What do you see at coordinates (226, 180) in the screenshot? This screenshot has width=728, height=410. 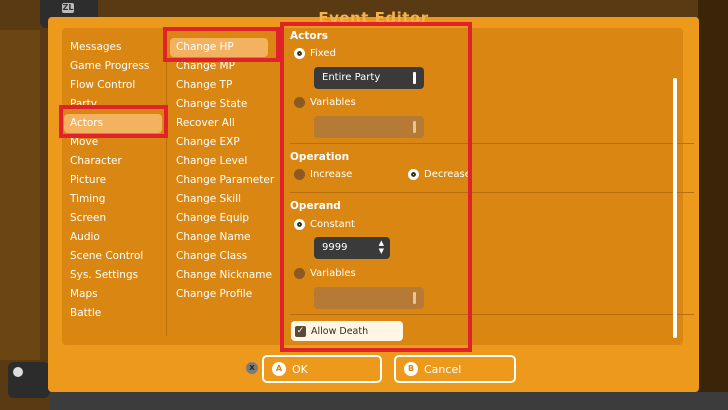 I see `command-item: Change Parameter` at bounding box center [226, 180].